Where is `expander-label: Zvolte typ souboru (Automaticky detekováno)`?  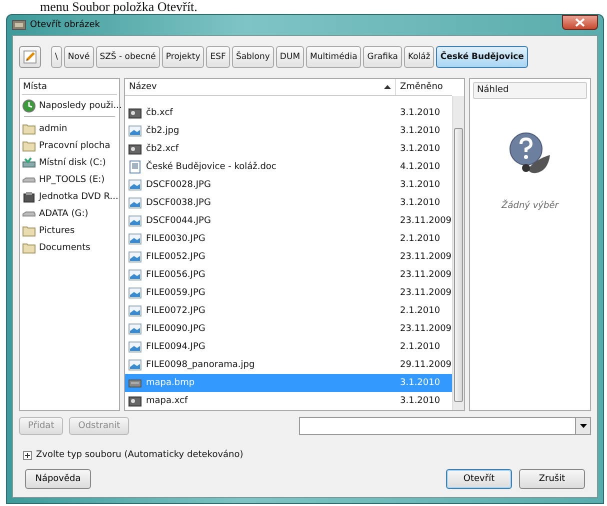 expander-label: Zvolte typ souboru (Automaticky detekováno) is located at coordinates (140, 455).